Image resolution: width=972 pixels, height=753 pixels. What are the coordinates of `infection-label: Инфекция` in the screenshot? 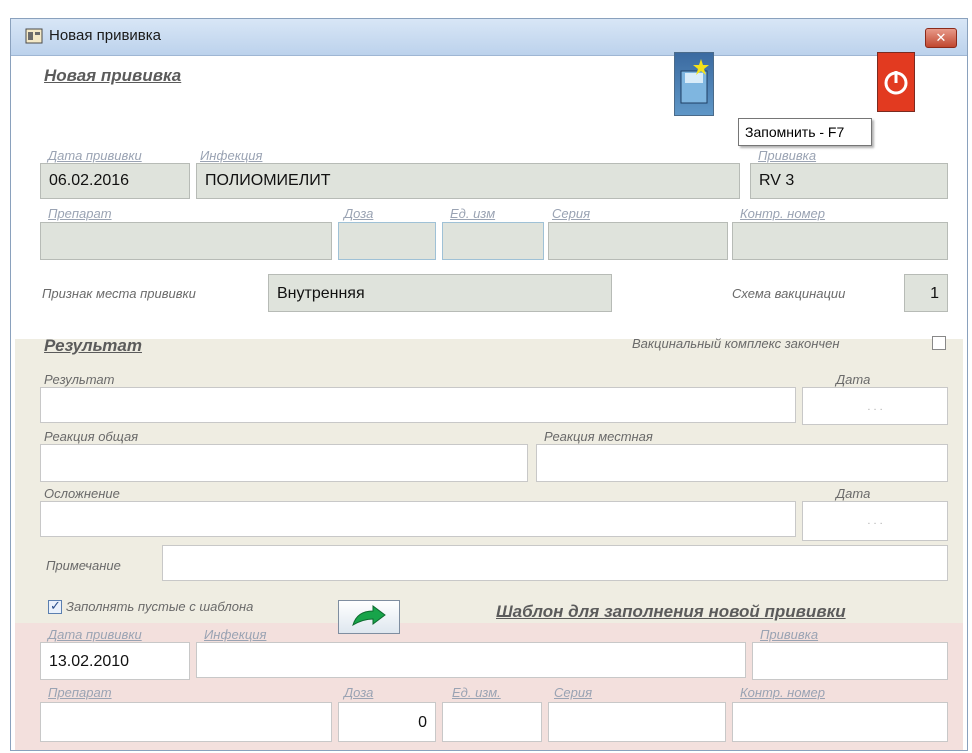 It's located at (231, 155).